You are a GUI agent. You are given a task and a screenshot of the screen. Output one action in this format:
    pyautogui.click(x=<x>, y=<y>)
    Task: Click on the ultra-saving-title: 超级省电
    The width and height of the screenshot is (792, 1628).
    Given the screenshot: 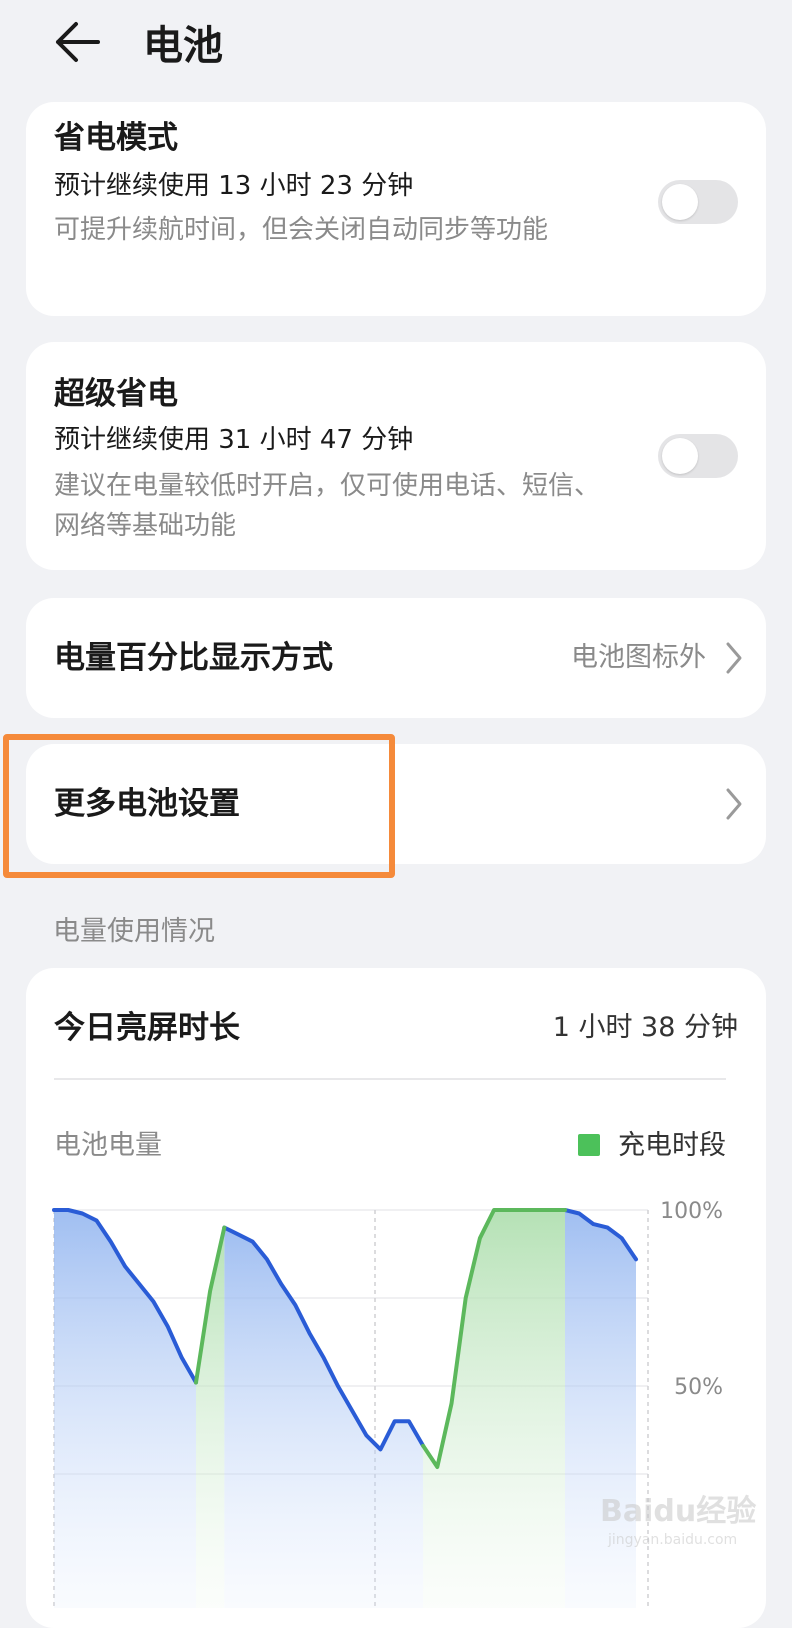 What is the action you would take?
    pyautogui.click(x=116, y=394)
    